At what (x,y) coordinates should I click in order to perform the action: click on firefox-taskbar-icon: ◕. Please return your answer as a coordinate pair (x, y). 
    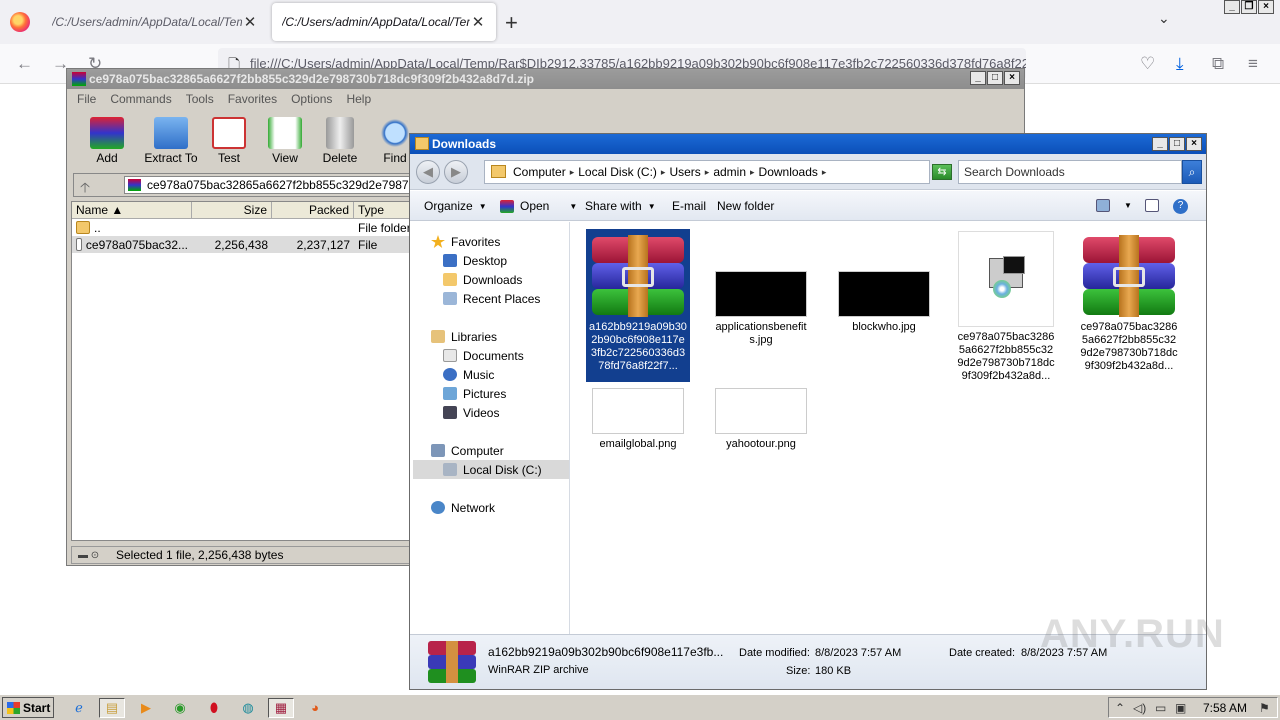
    Looking at the image, I should click on (315, 708).